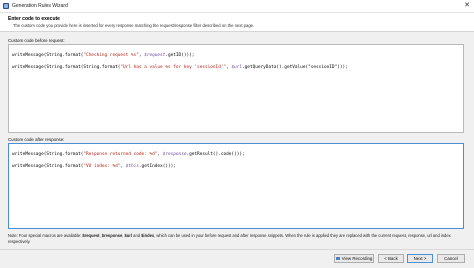 The width and height of the screenshot is (474, 268). I want to click on cancel-button: Cancel, so click(451, 258).